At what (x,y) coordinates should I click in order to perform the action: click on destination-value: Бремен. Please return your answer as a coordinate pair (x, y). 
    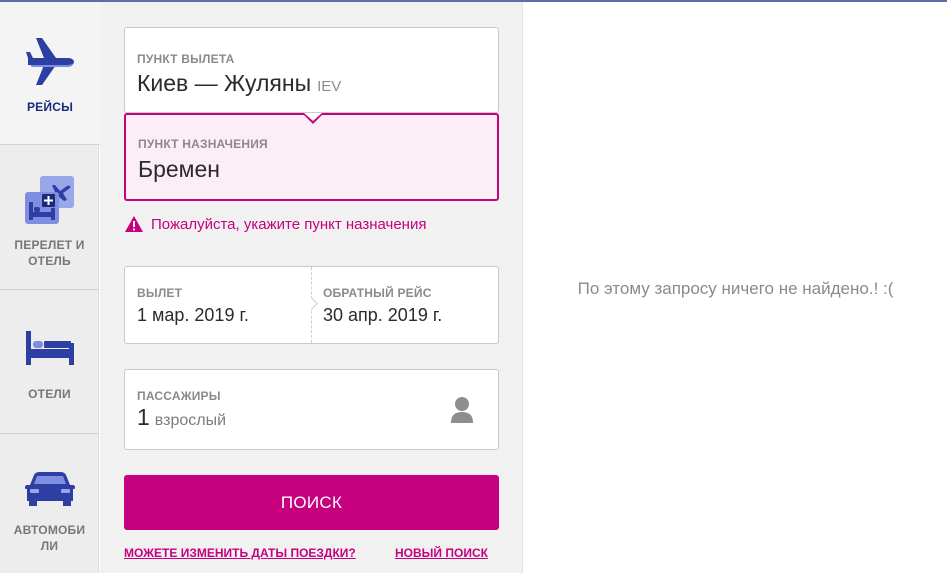
    Looking at the image, I should click on (179, 169).